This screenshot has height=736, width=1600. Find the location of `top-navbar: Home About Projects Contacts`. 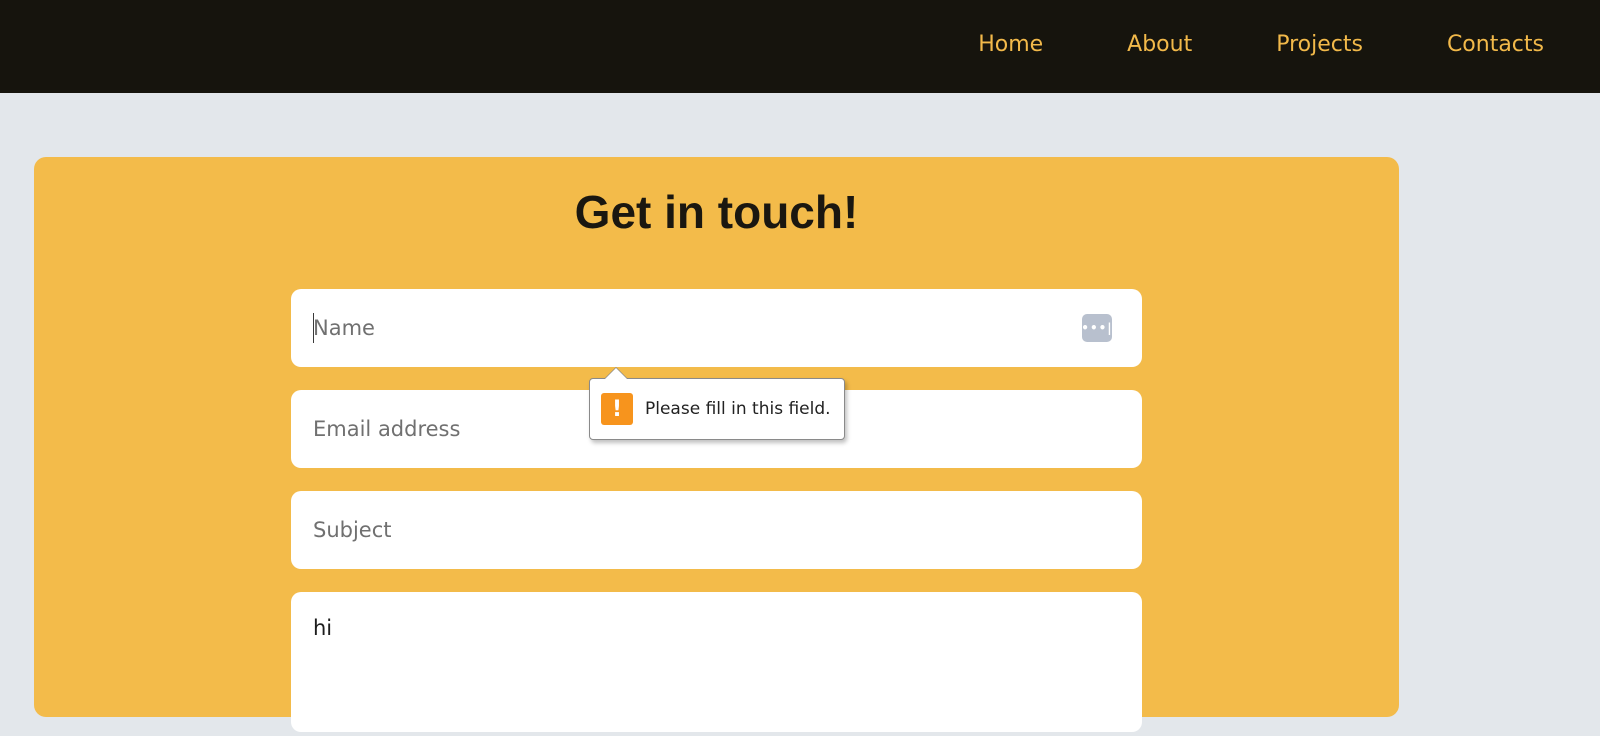

top-navbar: Home About Projects Contacts is located at coordinates (800, 46).